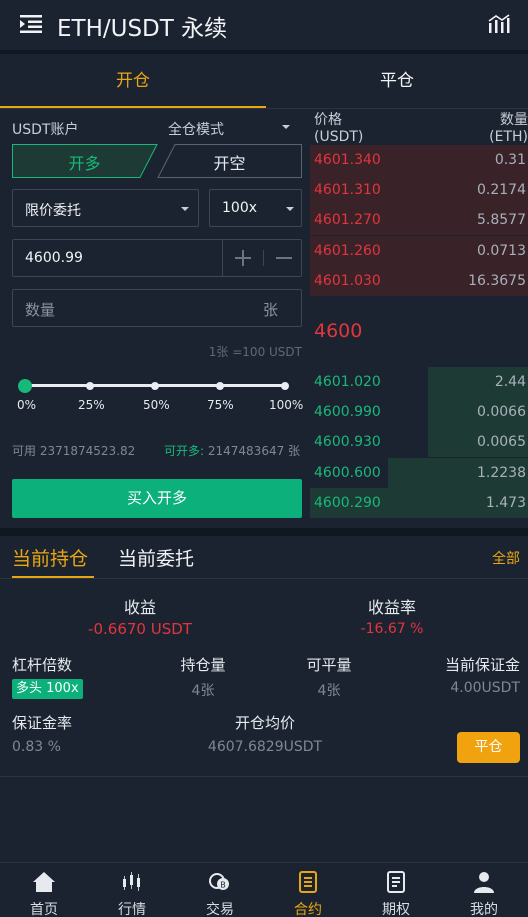 This screenshot has height=917, width=528. I want to click on order-type-value: 限价委托, so click(53, 211).